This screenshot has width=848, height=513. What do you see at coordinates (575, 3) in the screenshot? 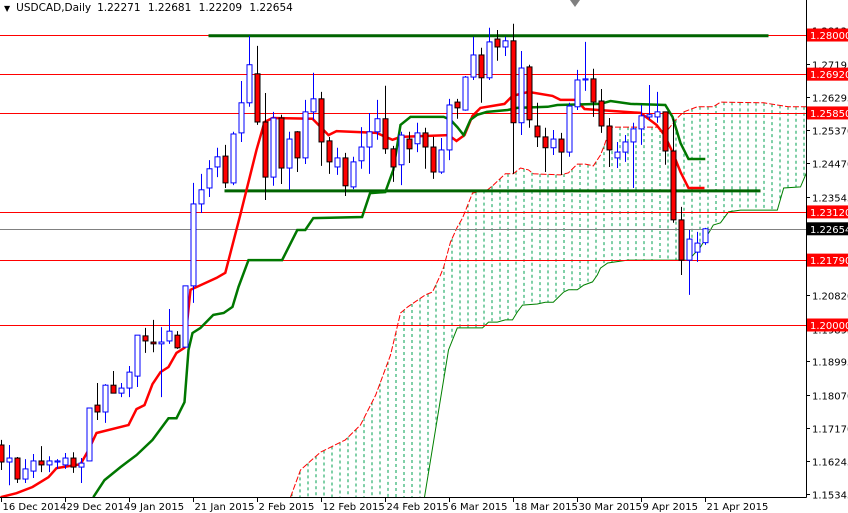
I see `chart-shift-marker-icon` at bounding box center [575, 3].